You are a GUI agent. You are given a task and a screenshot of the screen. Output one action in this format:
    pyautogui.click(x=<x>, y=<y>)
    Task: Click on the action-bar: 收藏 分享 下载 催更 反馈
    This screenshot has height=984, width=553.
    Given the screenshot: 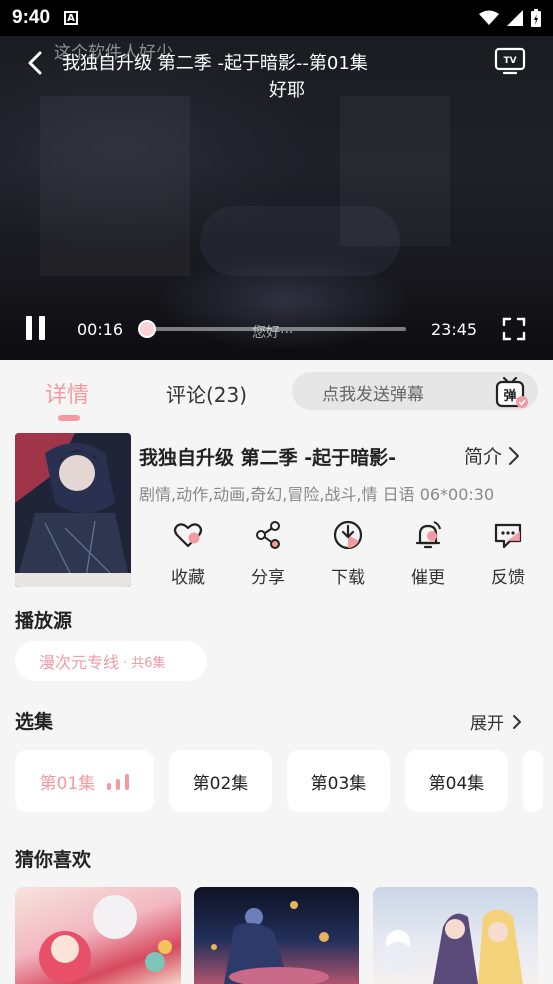 What is the action you would take?
    pyautogui.click(x=348, y=553)
    